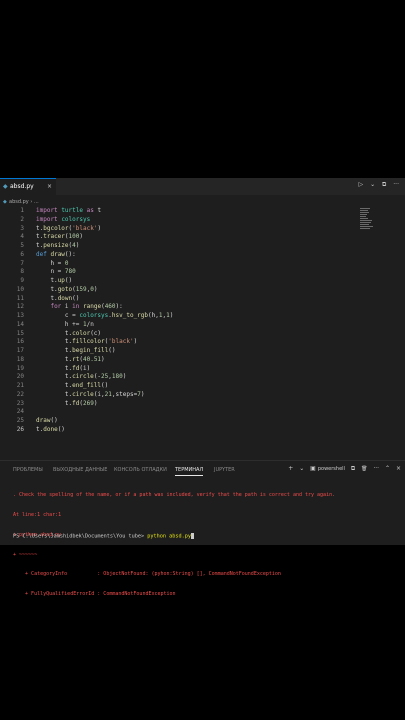 This screenshot has width=405, height=720. I want to click on run-icon: ▷, so click(361, 184).